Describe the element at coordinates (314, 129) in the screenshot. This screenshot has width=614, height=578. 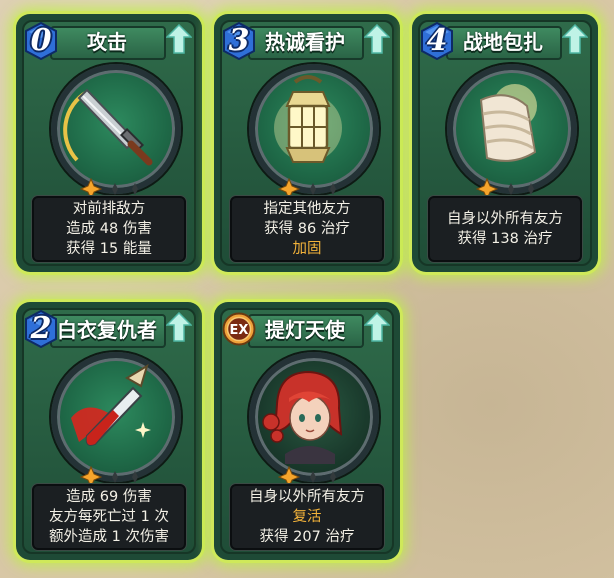
I see `lantern-icon` at that location.